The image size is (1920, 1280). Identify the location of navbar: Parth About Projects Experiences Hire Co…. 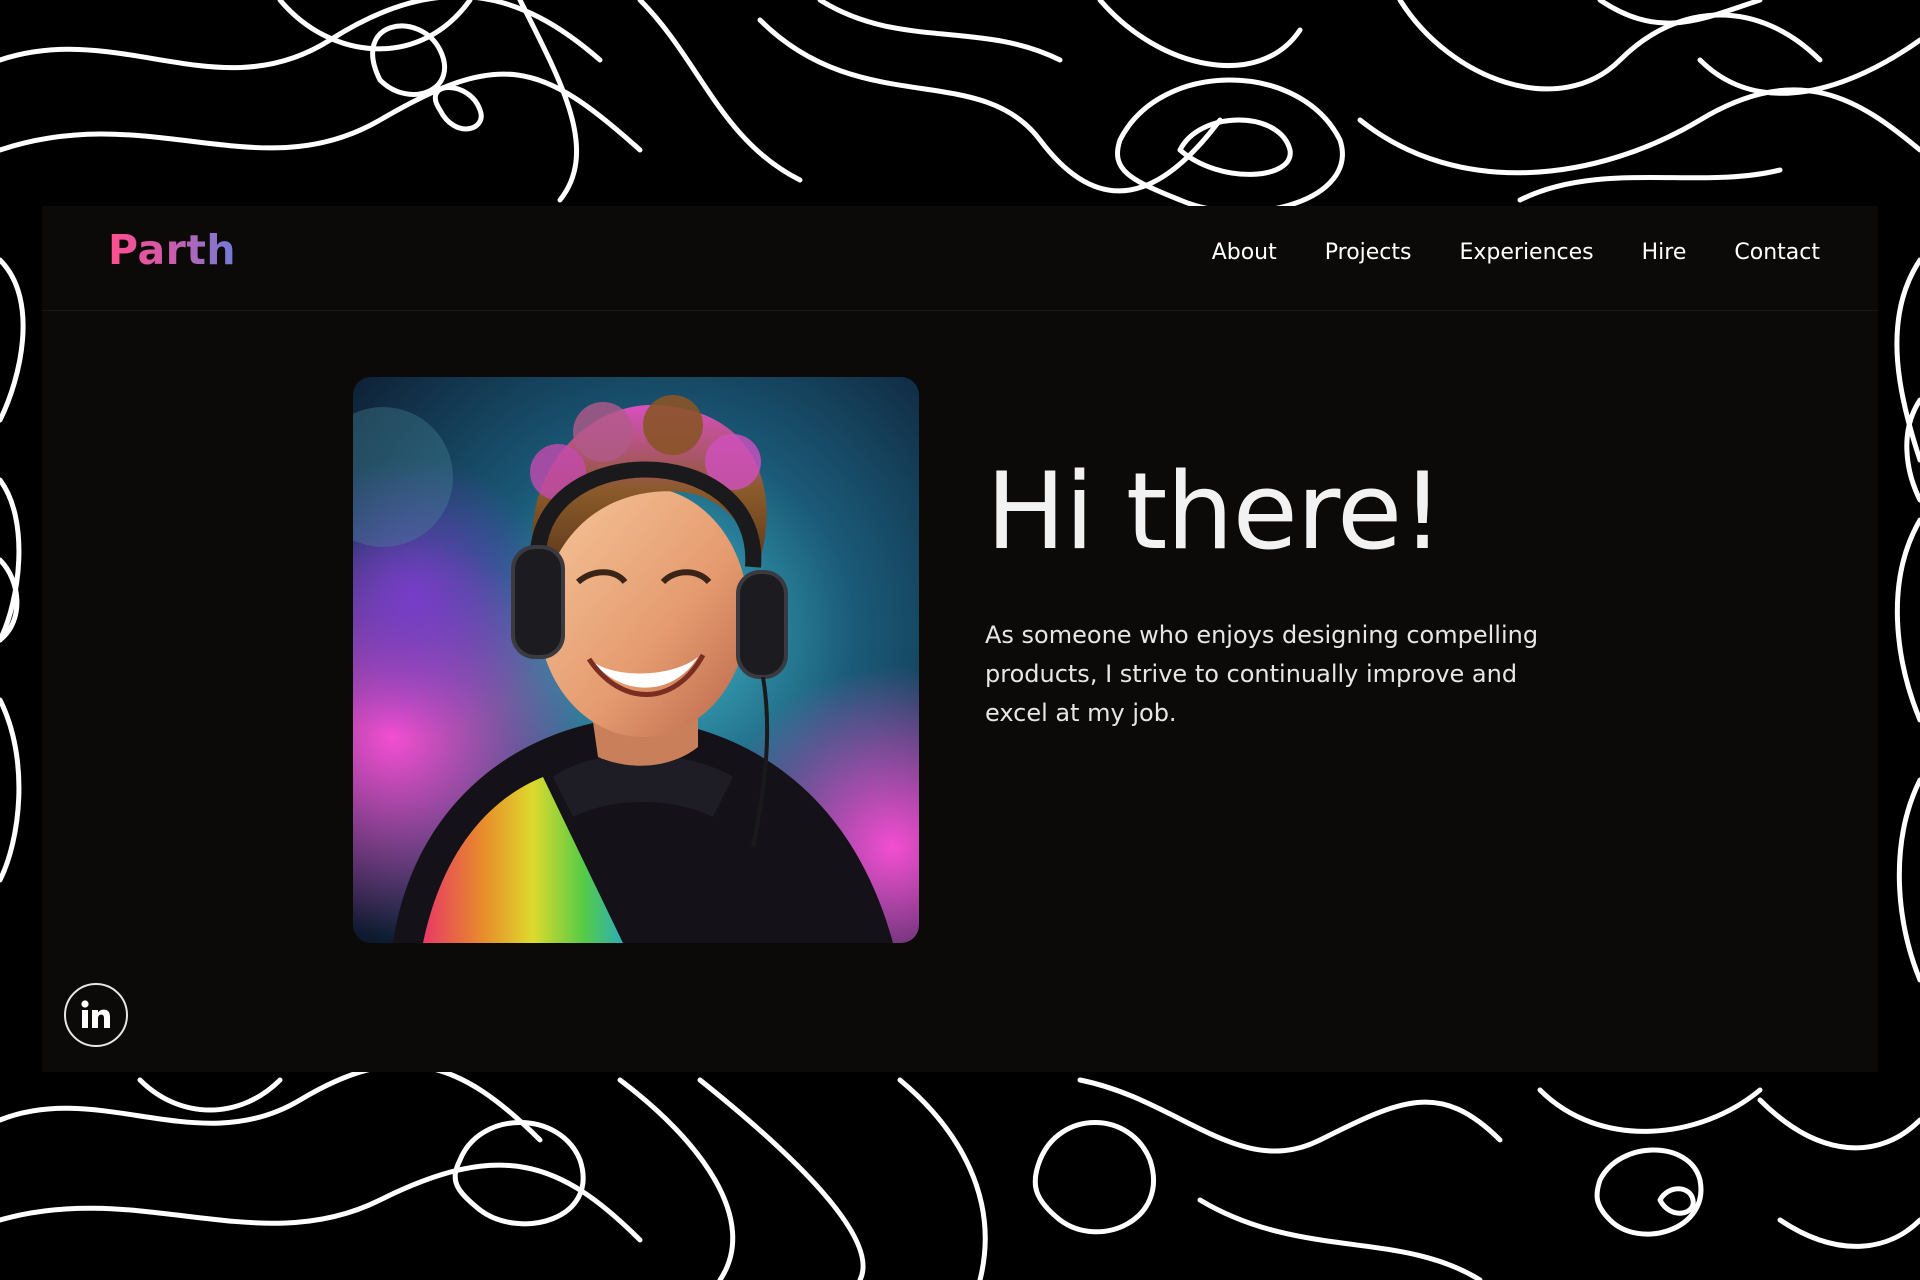
(960, 258).